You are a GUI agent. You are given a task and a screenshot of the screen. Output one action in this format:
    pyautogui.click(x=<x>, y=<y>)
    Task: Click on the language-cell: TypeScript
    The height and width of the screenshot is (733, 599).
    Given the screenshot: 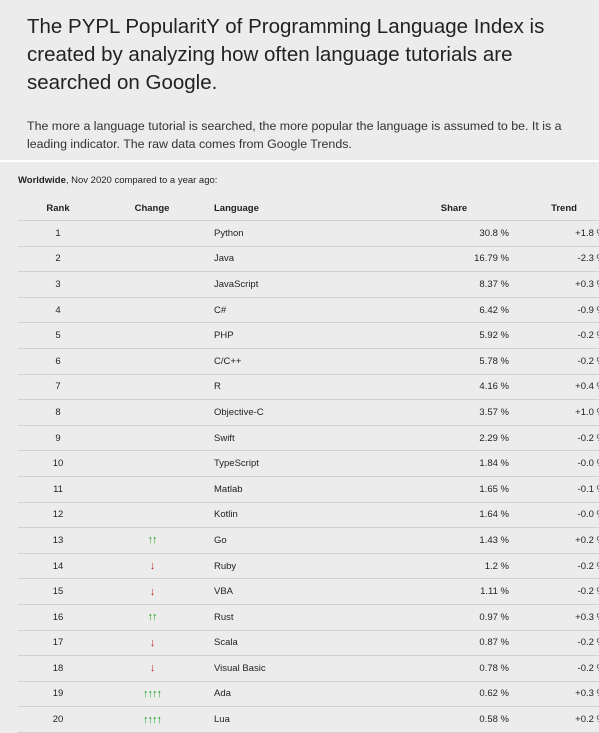 What is the action you would take?
    pyautogui.click(x=268, y=463)
    